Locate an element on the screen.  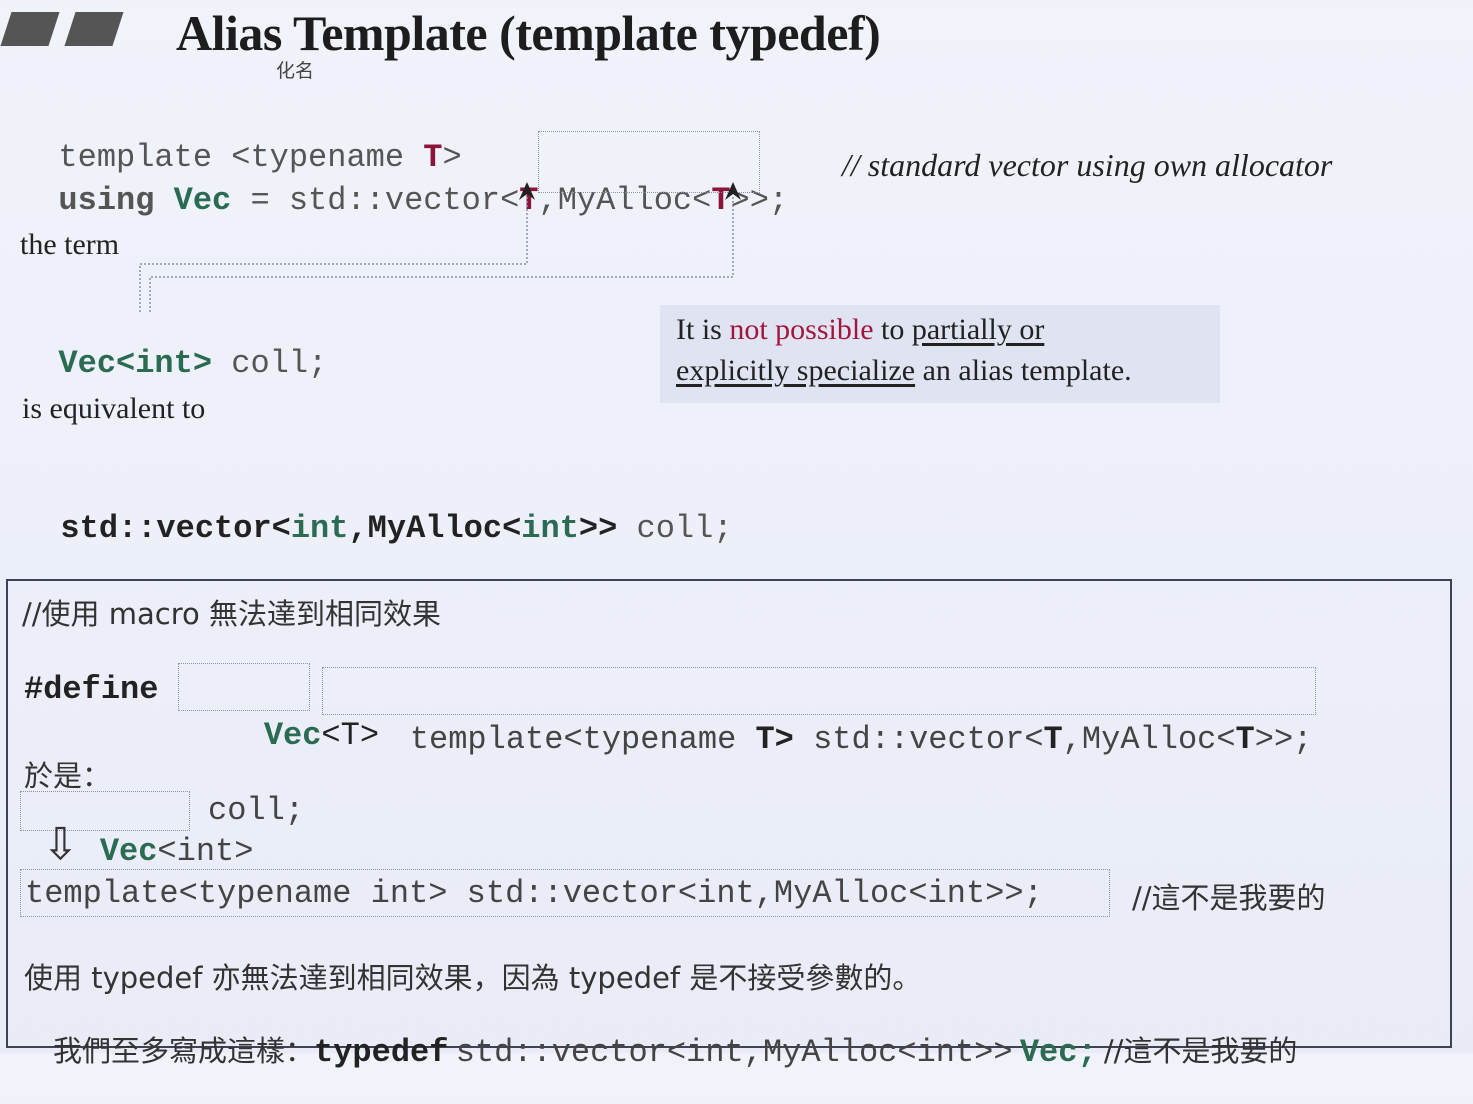
macro-body-T2: T is located at coordinates (1053, 739).